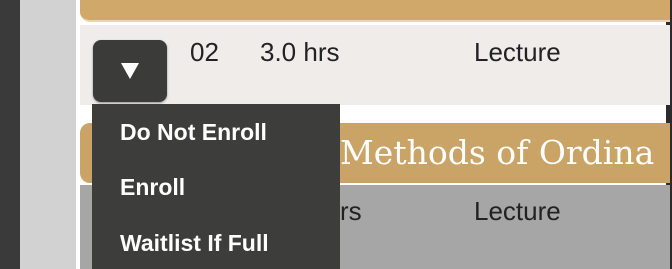 This screenshot has width=672, height=269. Describe the element at coordinates (193, 132) in the screenshot. I see `menu-item-do-not-enroll: Do Not Enroll` at that location.